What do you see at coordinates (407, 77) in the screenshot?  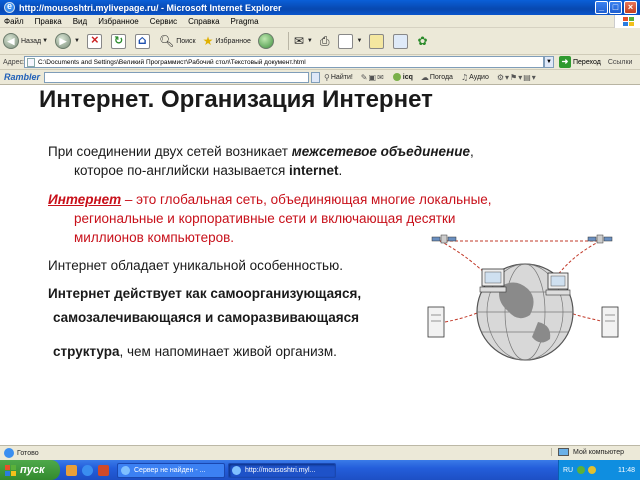 I see `rambler-icq-label: icq` at bounding box center [407, 77].